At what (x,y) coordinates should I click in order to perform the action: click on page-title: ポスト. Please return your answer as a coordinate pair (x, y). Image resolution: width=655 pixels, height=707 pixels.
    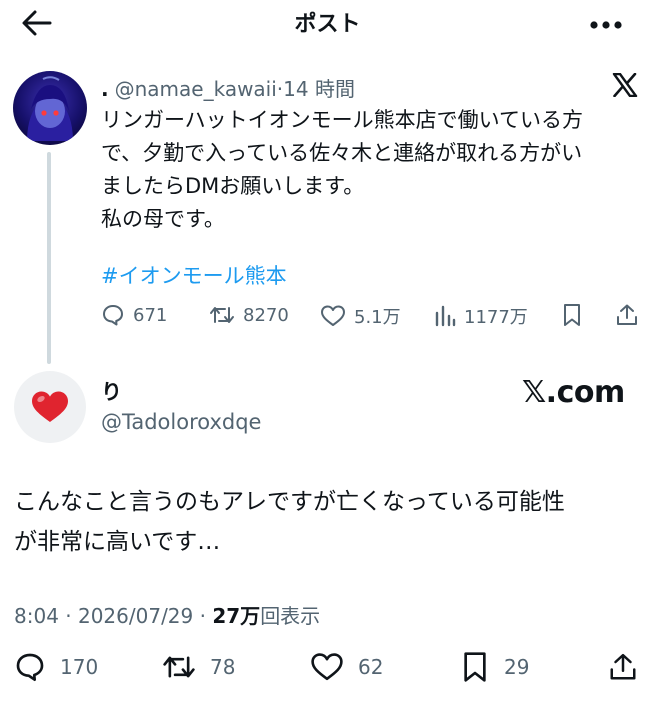
    Looking at the image, I should click on (327, 24).